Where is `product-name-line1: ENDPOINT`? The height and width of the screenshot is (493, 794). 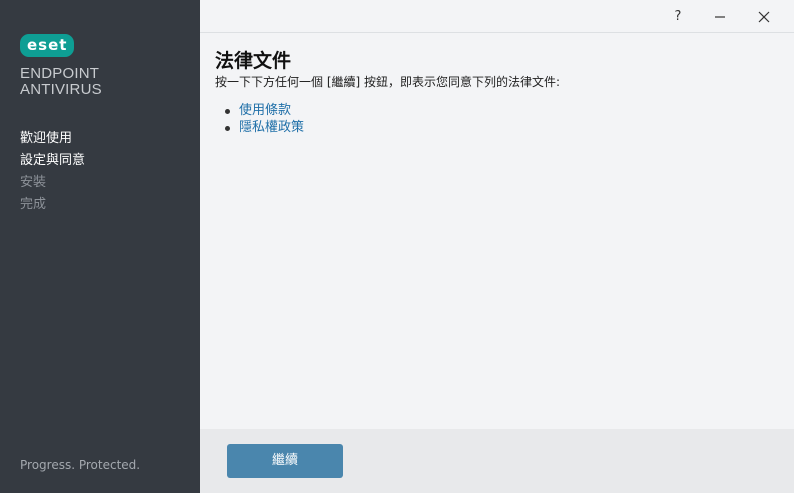 product-name-line1: ENDPOINT is located at coordinates (60, 73).